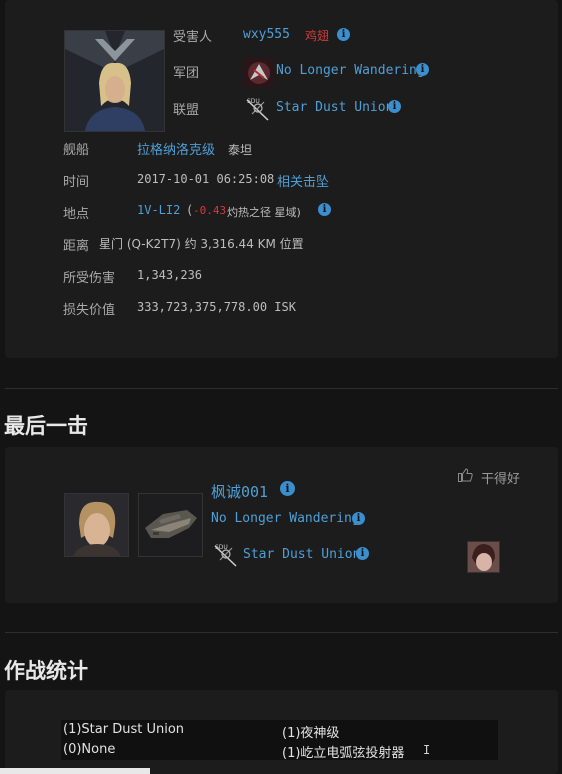  What do you see at coordinates (266, 34) in the screenshot?
I see `victim-name-link: wxy555` at bounding box center [266, 34].